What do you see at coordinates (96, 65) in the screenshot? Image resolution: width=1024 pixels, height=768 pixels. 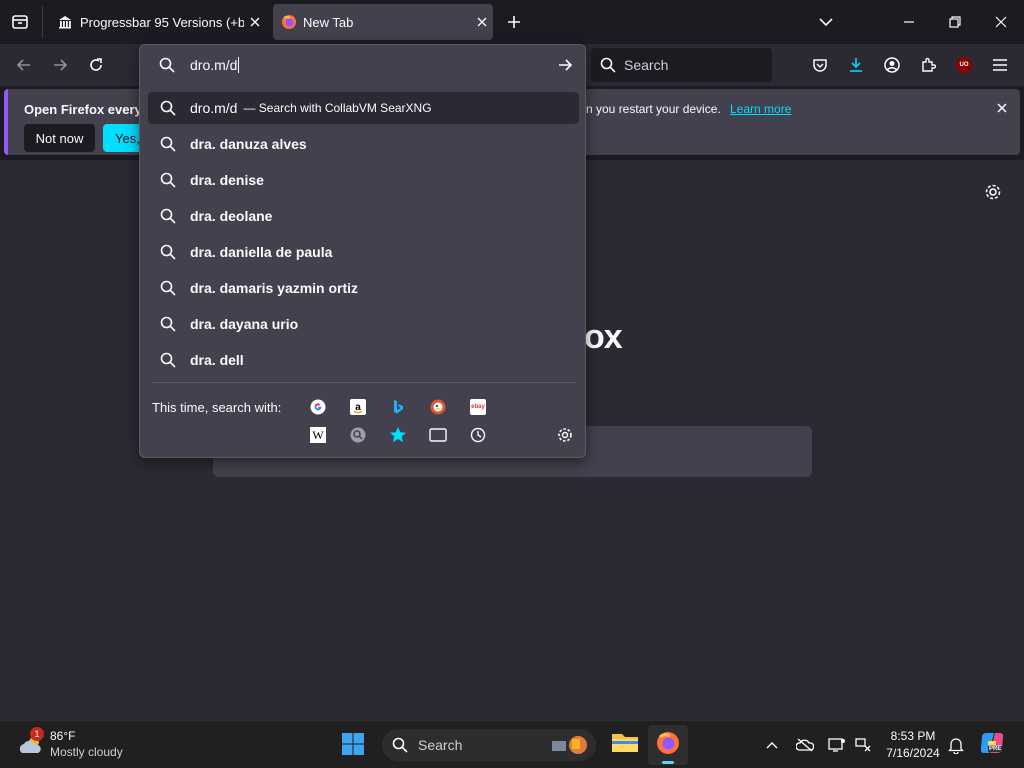 I see `reload-button` at bounding box center [96, 65].